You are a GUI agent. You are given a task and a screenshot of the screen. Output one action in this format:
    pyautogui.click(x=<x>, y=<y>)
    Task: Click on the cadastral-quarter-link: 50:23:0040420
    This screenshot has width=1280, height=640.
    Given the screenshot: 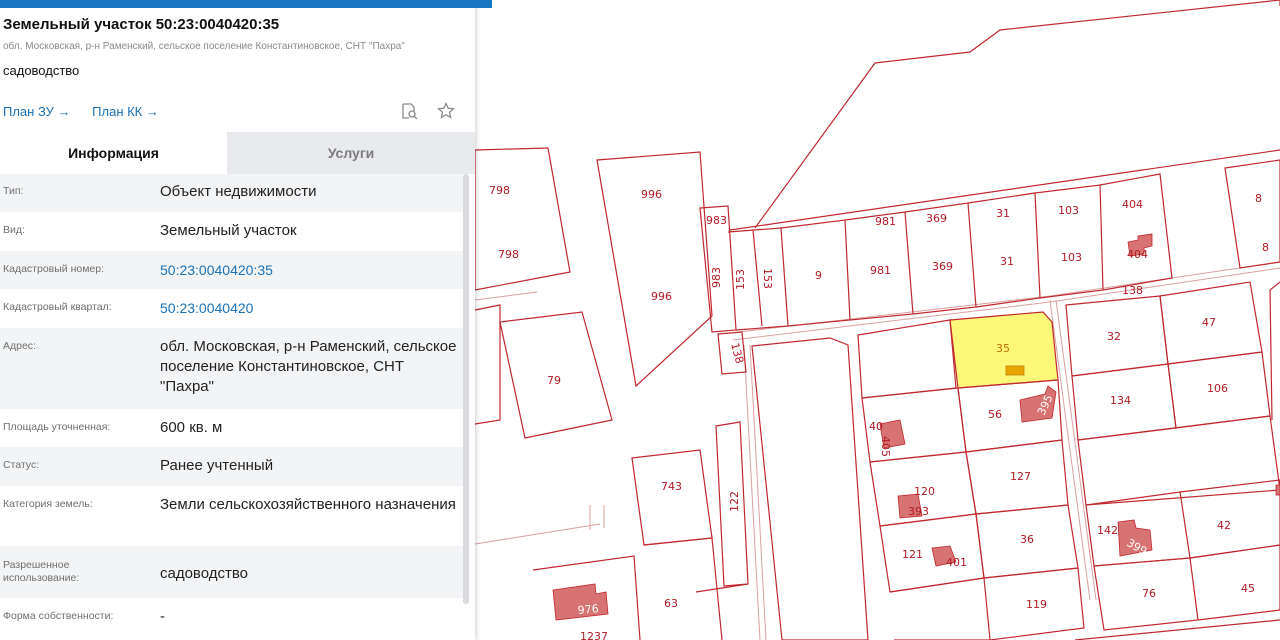 What is the action you would take?
    pyautogui.click(x=310, y=308)
    